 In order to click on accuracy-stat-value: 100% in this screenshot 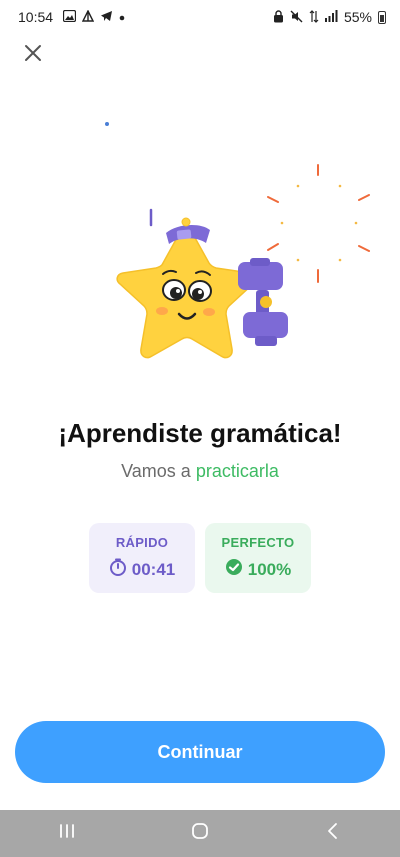, I will do `click(269, 569)`.